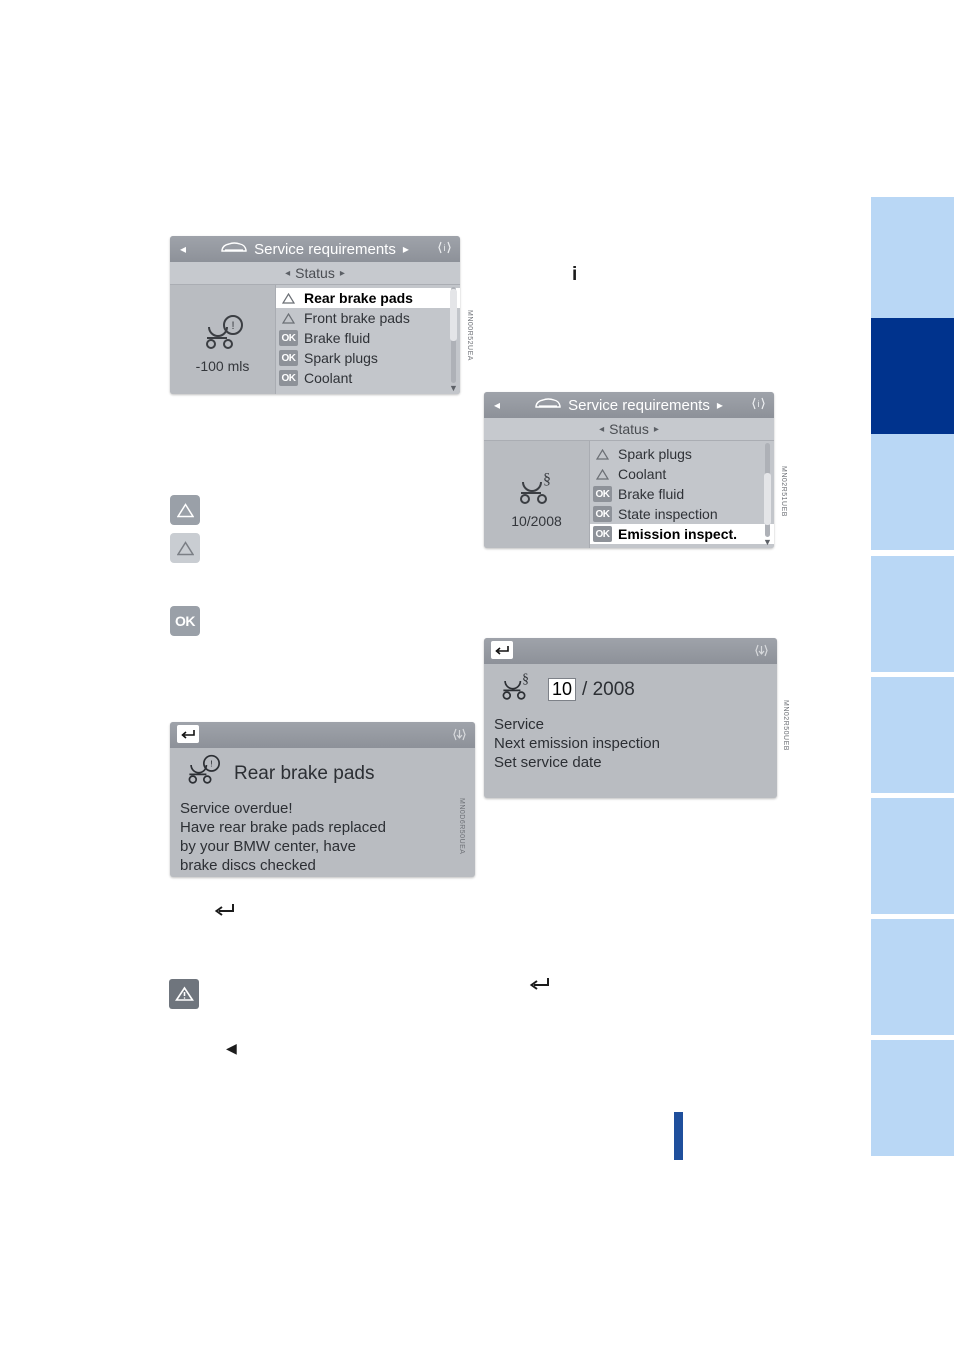 This screenshot has height=1351, width=954. I want to click on list-item-label: Front brake pads, so click(357, 318).